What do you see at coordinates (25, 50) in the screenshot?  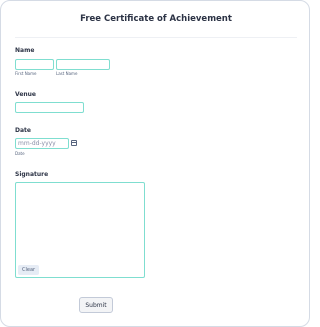 I see `name-label: Name` at bounding box center [25, 50].